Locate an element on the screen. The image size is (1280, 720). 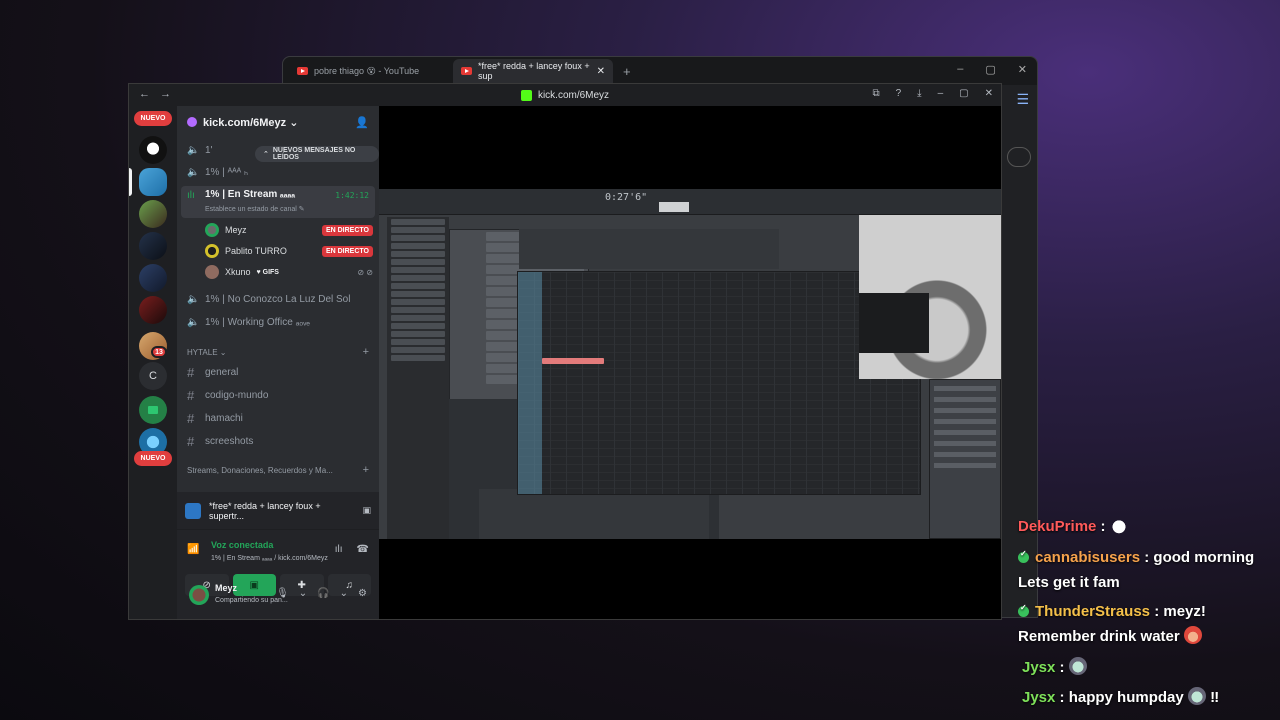
stream-app-icon is located at coordinates (193, 510).